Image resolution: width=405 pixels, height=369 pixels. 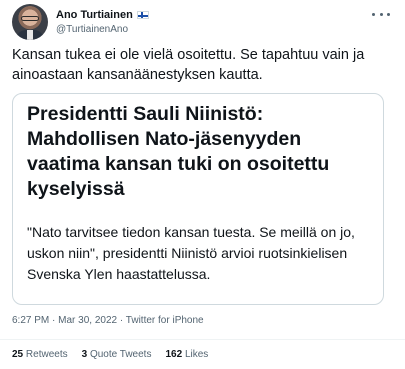 I want to click on divider, so click(x=202, y=339).